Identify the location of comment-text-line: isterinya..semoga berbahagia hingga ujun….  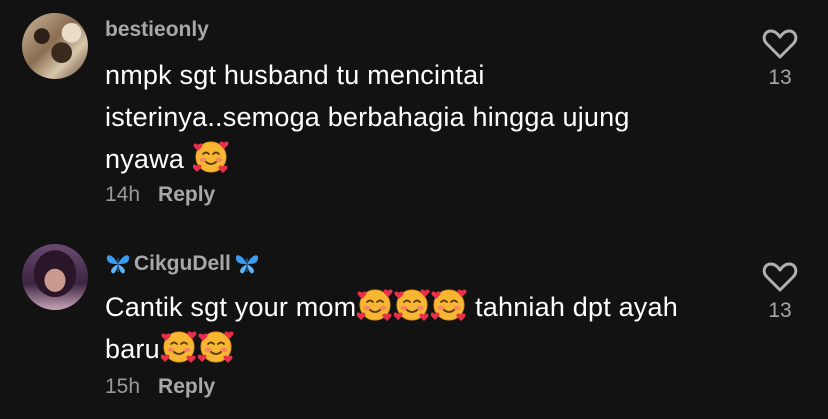
(367, 117).